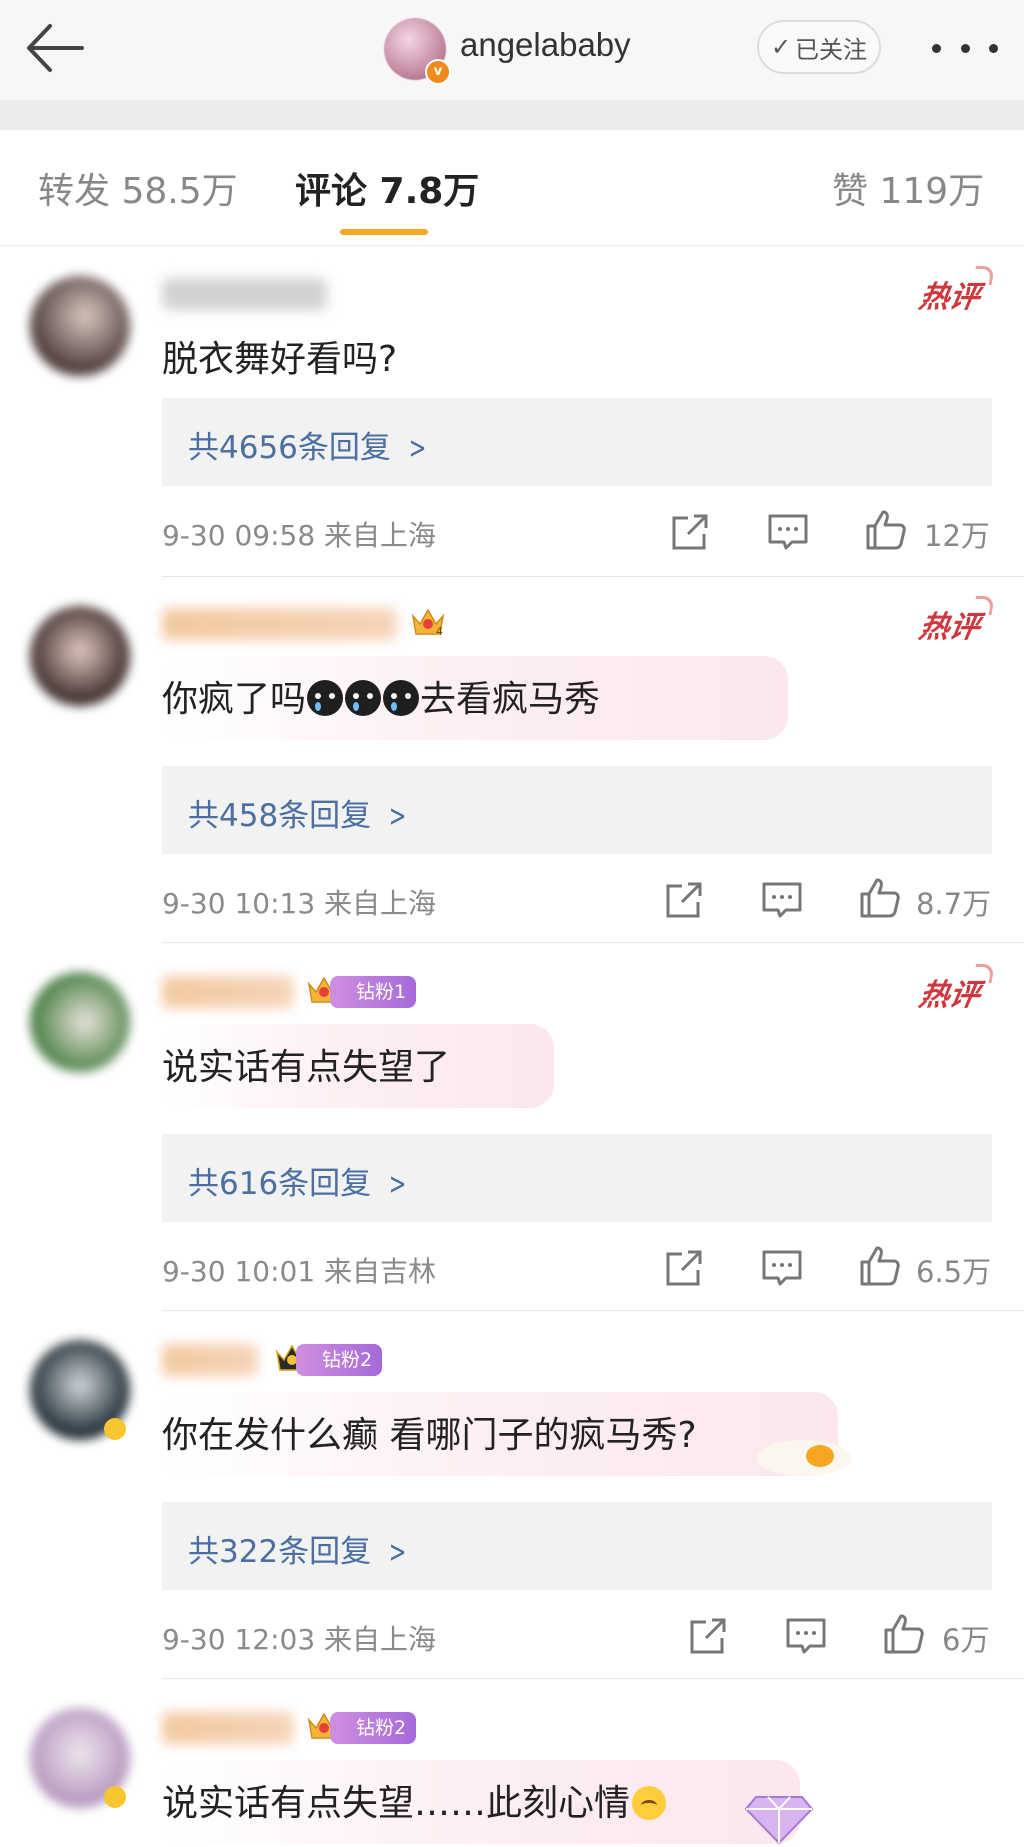  Describe the element at coordinates (299, 1639) in the screenshot. I see `comment-meta: 9-30 12:03 来自上海` at that location.